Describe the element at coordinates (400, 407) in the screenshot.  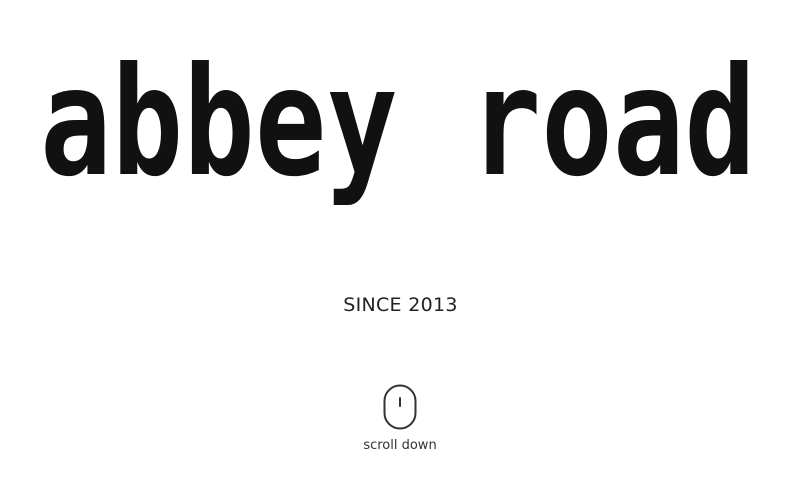
I see `mouse-icon` at that location.